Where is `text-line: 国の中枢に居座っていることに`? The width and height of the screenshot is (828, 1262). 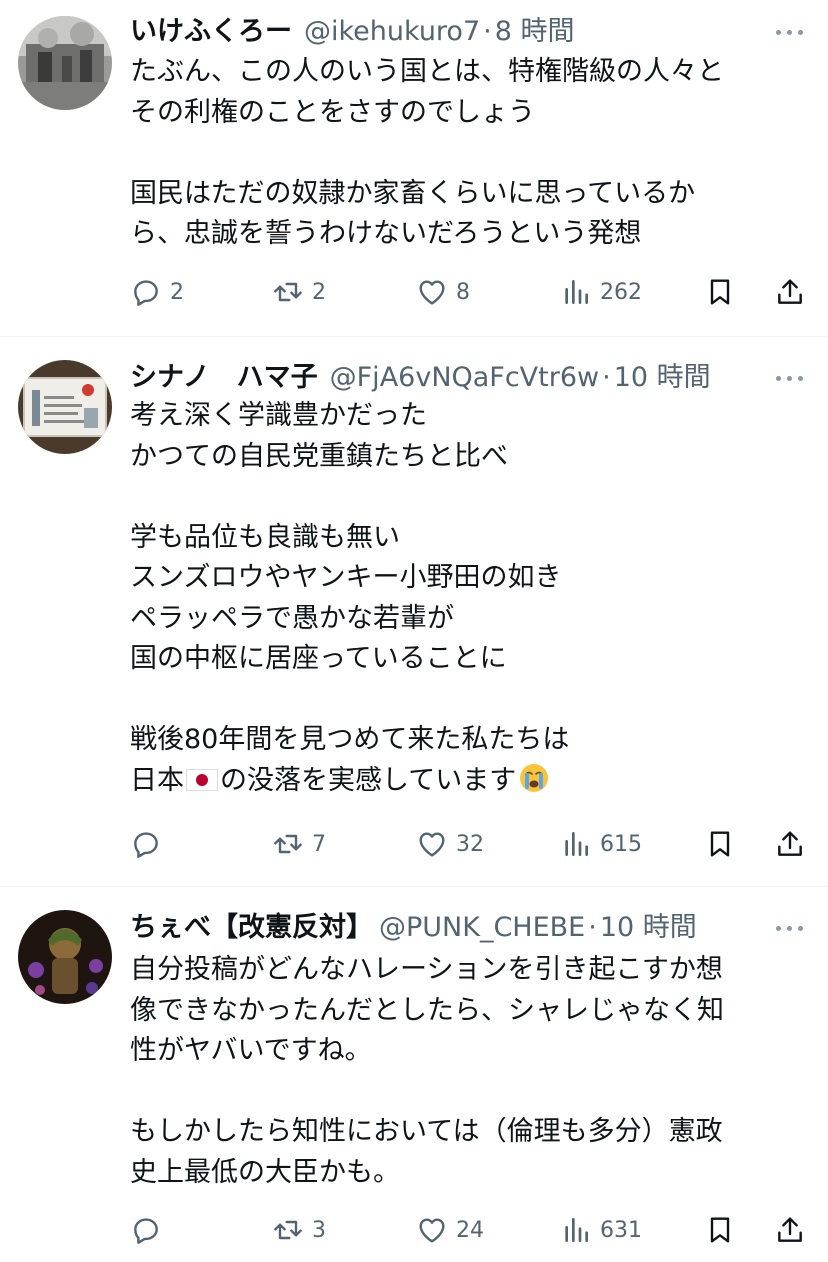 text-line: 国の中枢に居座っていることに is located at coordinates (318, 658).